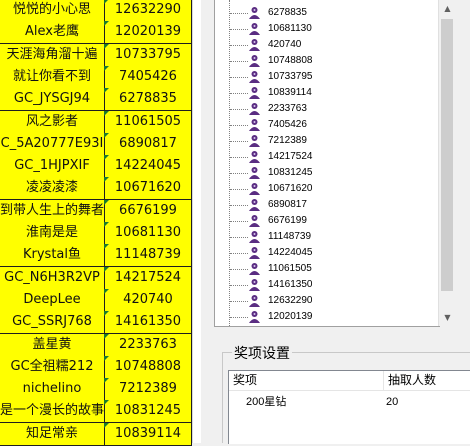 The width and height of the screenshot is (470, 446). I want to click on sheet-row: nichelino 7212389, so click(100, 390).